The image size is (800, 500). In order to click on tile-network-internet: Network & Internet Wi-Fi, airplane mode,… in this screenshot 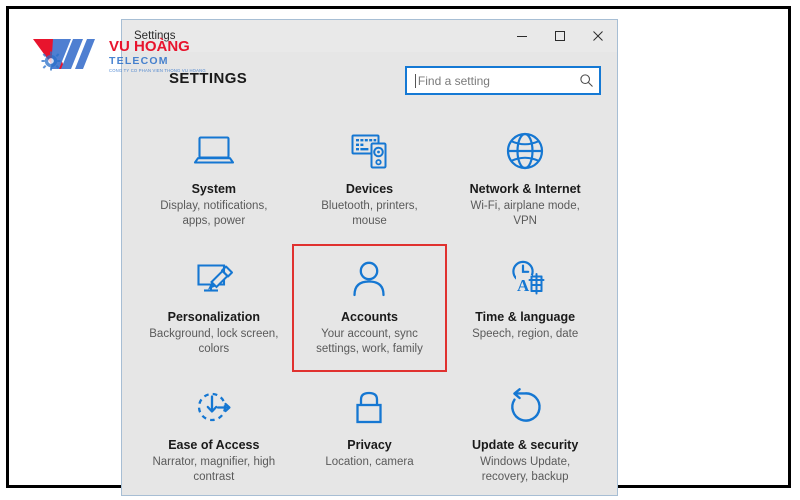, I will do `click(525, 180)`.